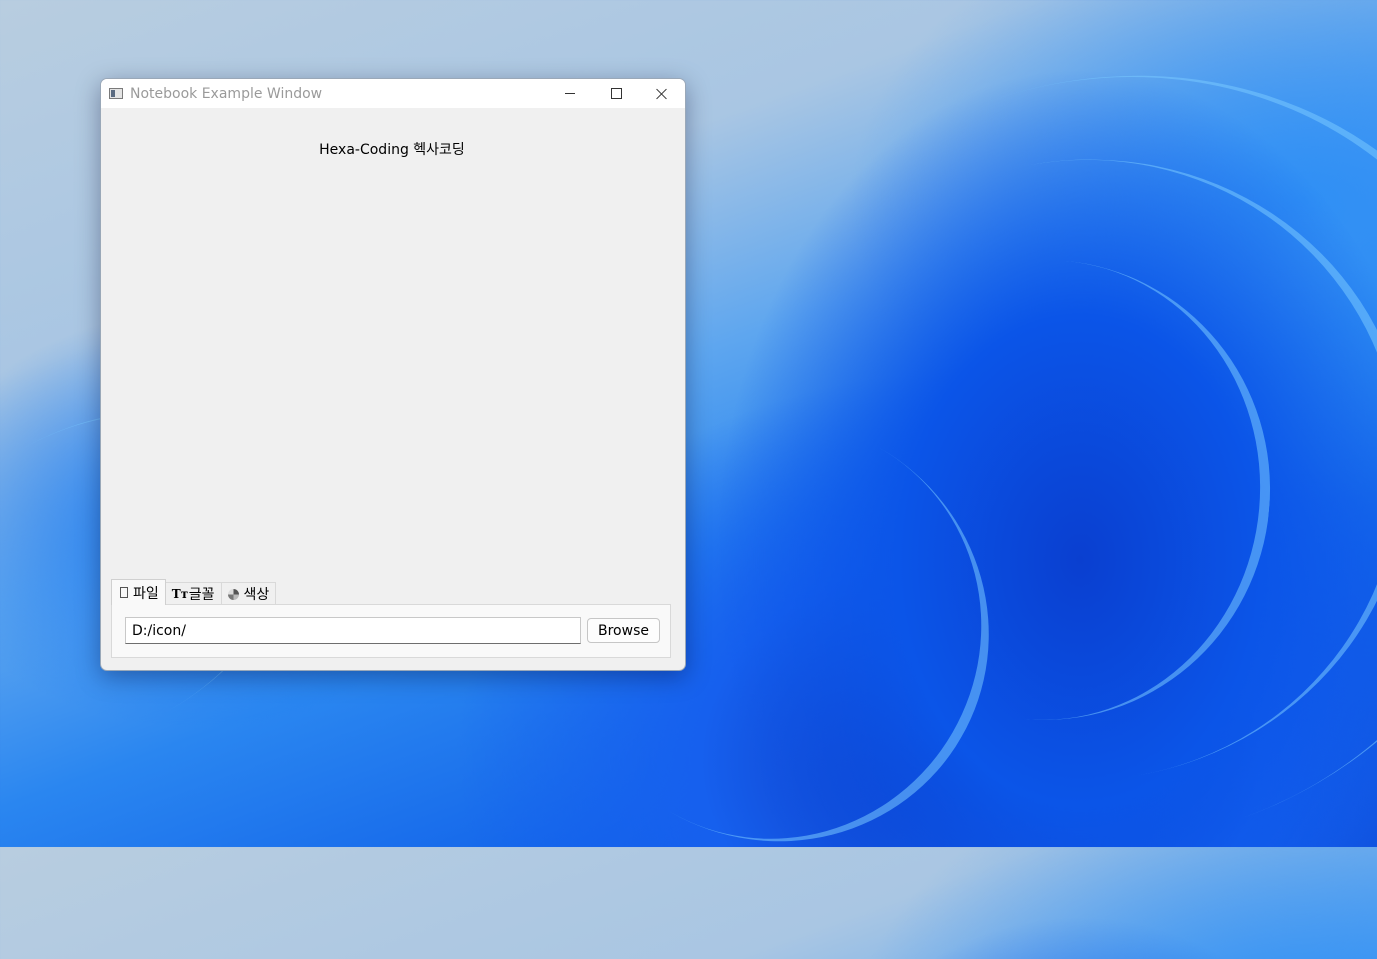  Describe the element at coordinates (201, 595) in the screenshot. I see `tab-label: 글꼴` at that location.